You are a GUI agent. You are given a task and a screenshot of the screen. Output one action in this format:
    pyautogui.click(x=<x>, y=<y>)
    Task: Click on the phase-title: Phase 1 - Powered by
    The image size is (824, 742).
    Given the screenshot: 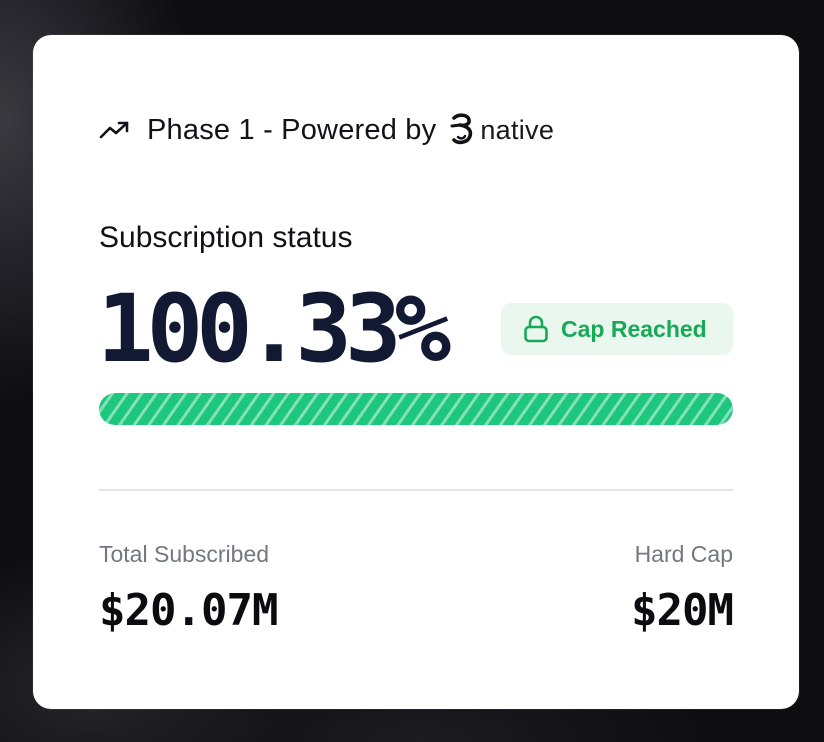 What is the action you would take?
    pyautogui.click(x=292, y=129)
    